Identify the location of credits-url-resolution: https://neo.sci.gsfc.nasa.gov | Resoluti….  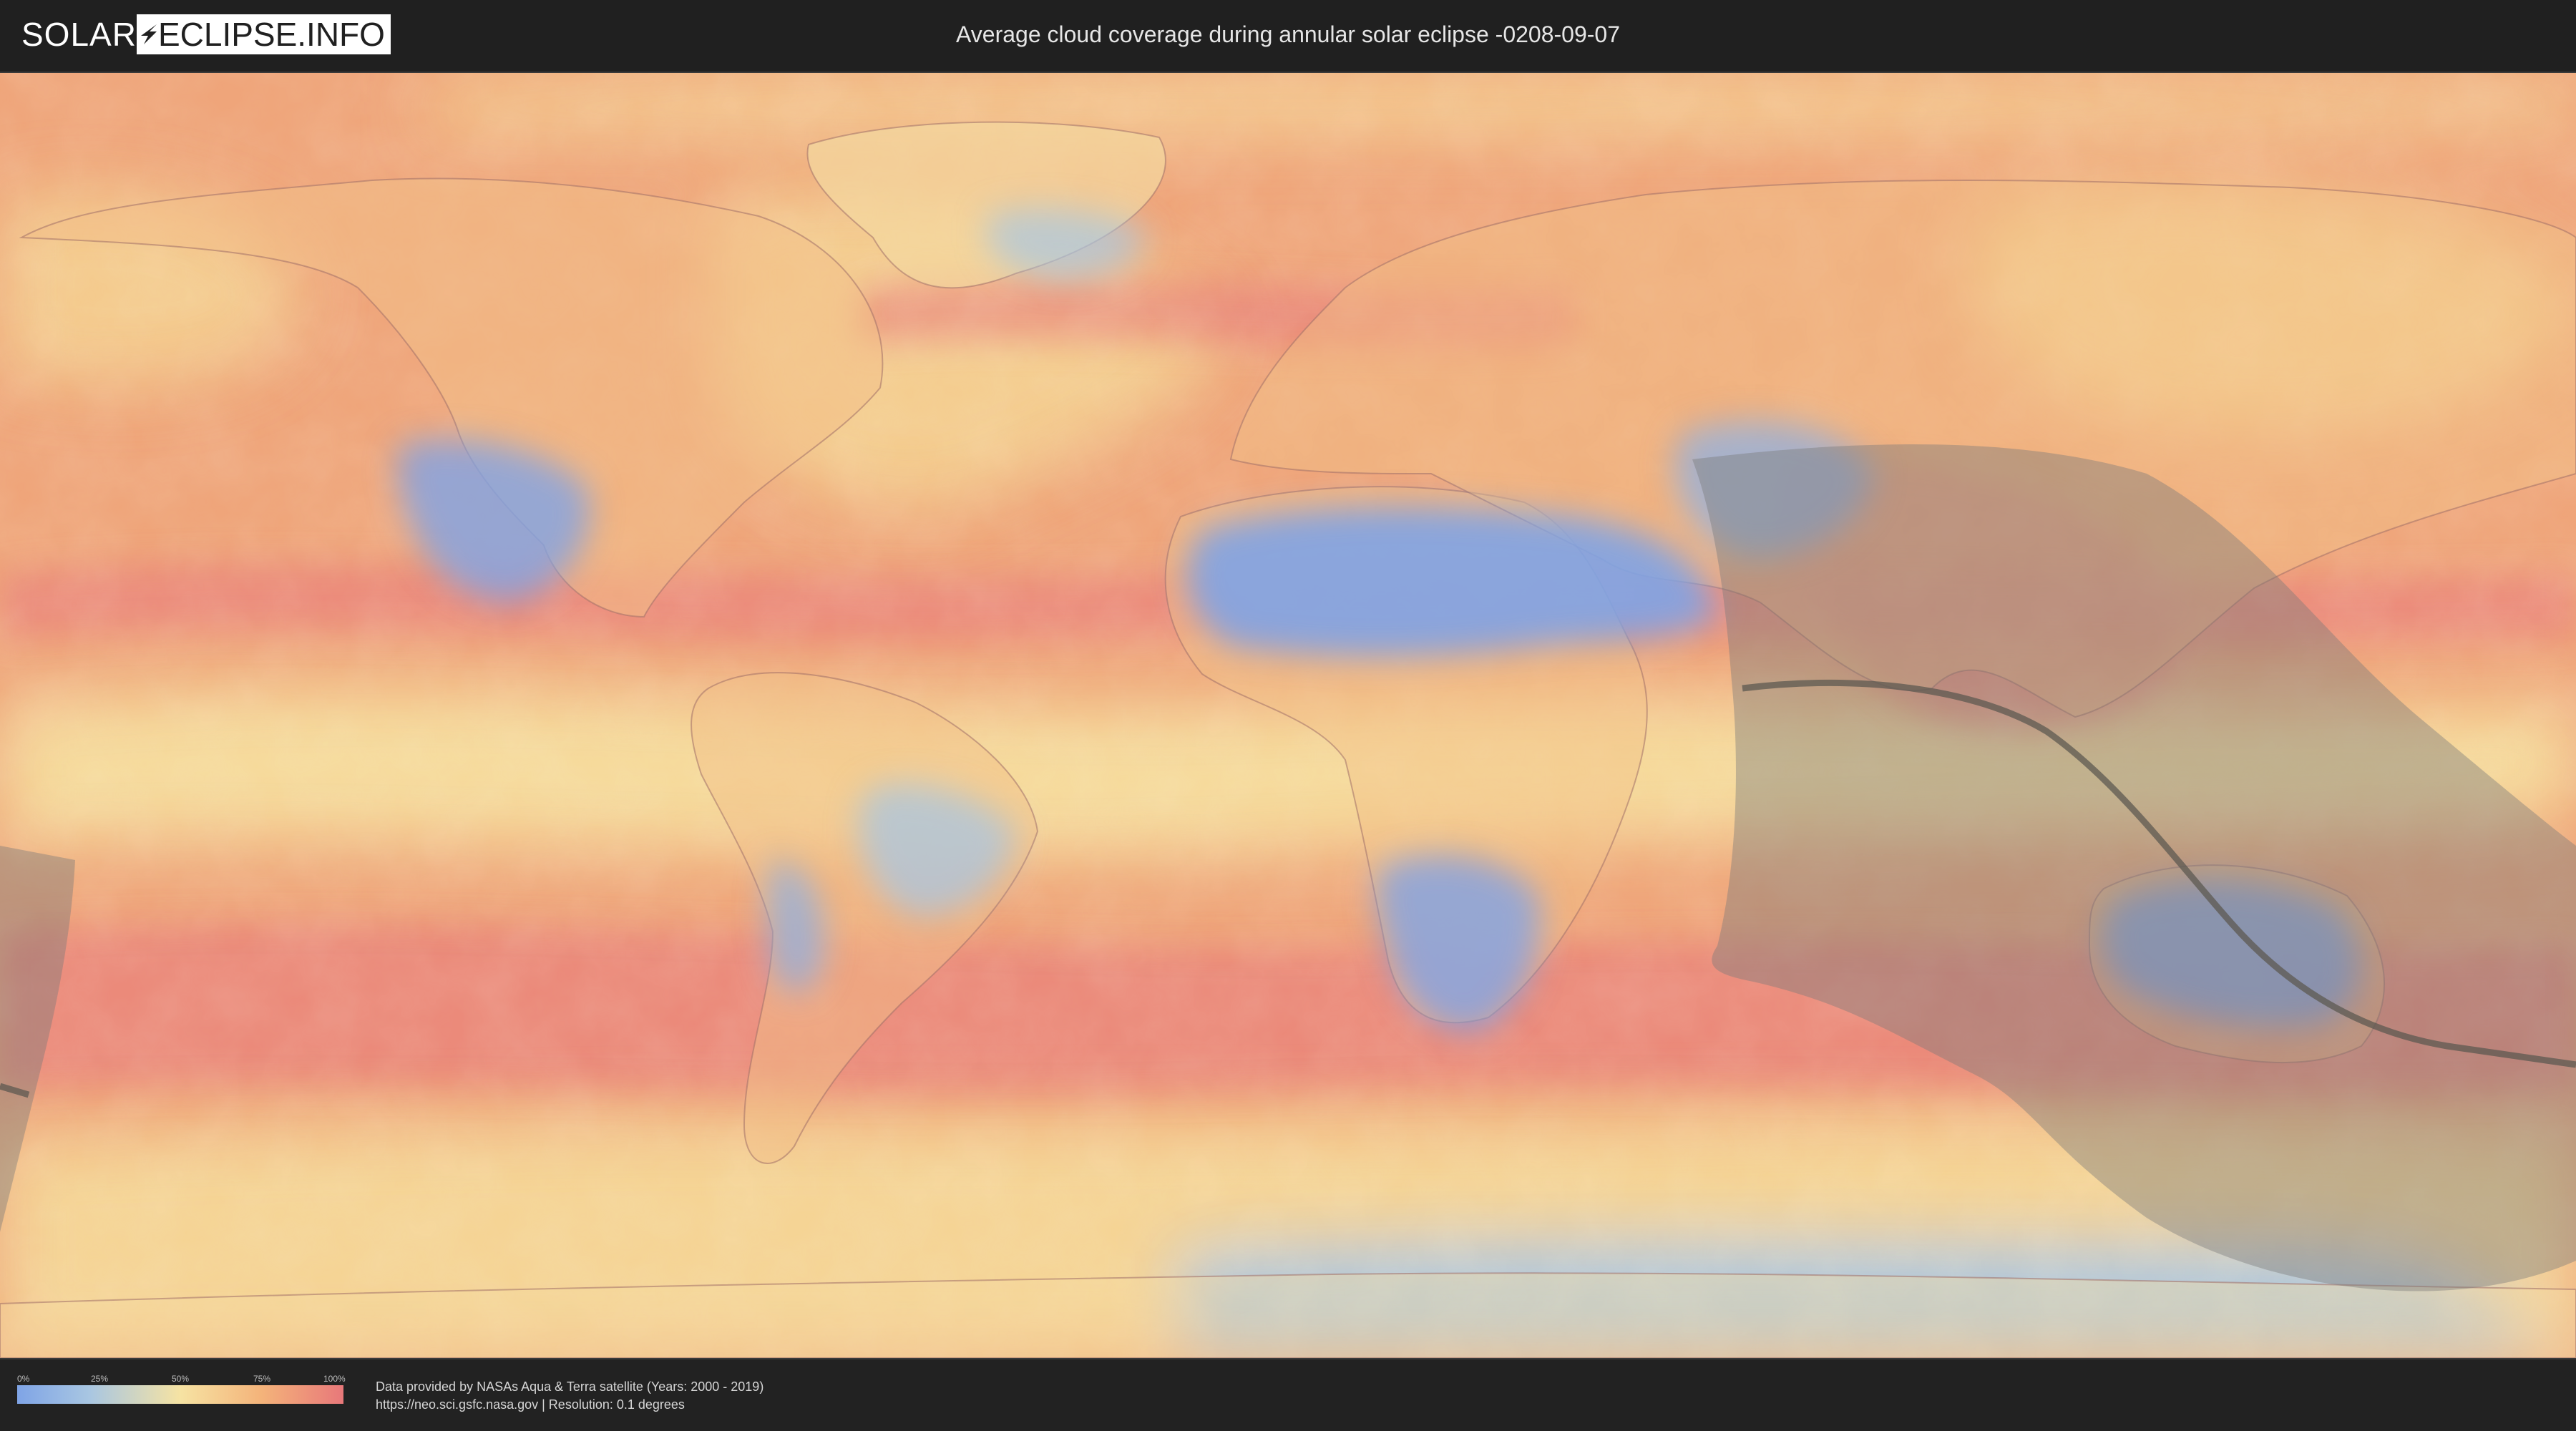
(530, 1404).